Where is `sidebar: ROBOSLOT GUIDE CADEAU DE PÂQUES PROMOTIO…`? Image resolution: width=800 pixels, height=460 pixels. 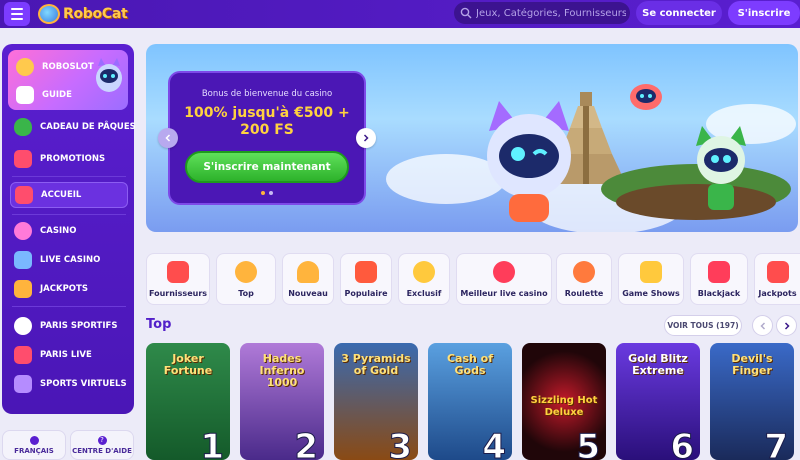
sidebar: ROBOSLOT GUIDE CADEAU DE PÂQUES PROMOTIO… is located at coordinates (69, 229).